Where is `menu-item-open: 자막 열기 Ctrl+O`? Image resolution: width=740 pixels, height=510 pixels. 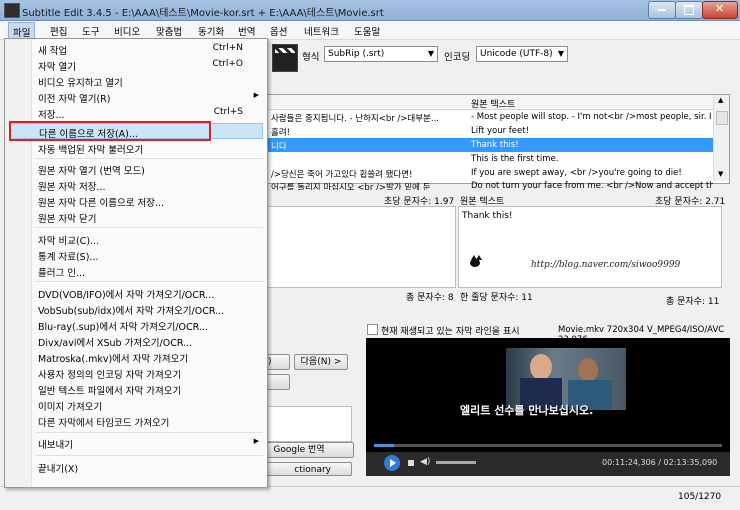
menu-item-open: 자막 열기 Ctrl+O is located at coordinates (135, 65).